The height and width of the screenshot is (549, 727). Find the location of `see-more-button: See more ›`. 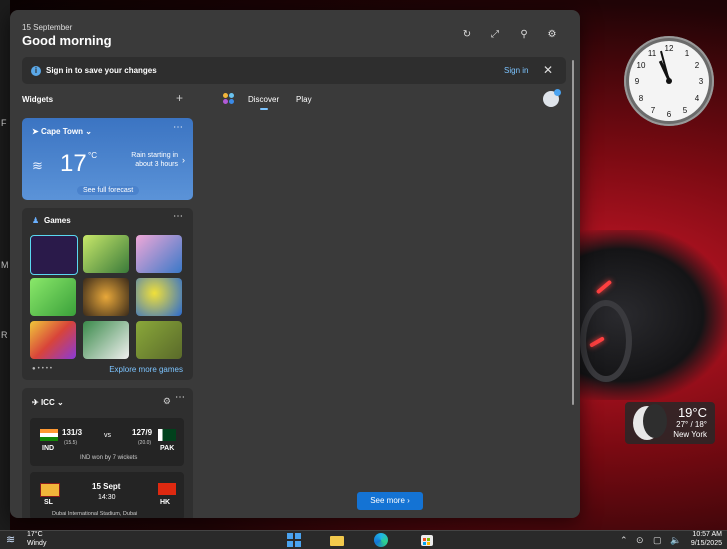

see-more-button: See more › is located at coordinates (390, 501).